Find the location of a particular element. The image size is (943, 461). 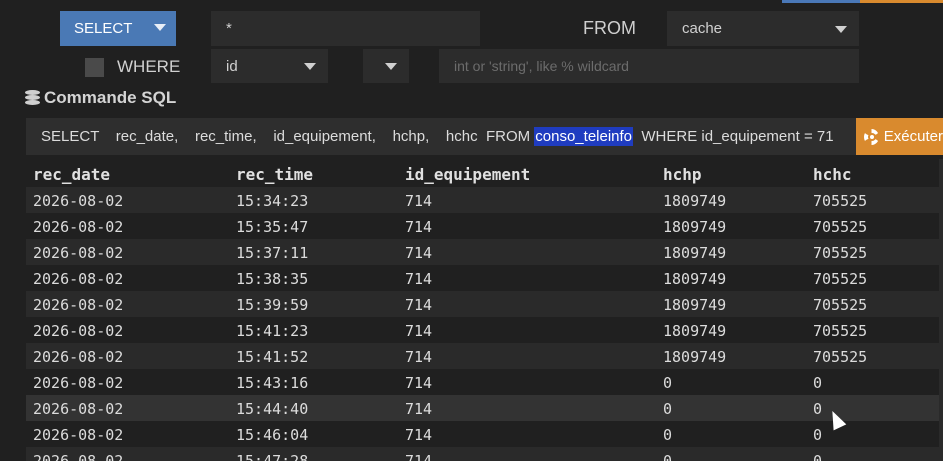

columns-input: * is located at coordinates (345, 28).